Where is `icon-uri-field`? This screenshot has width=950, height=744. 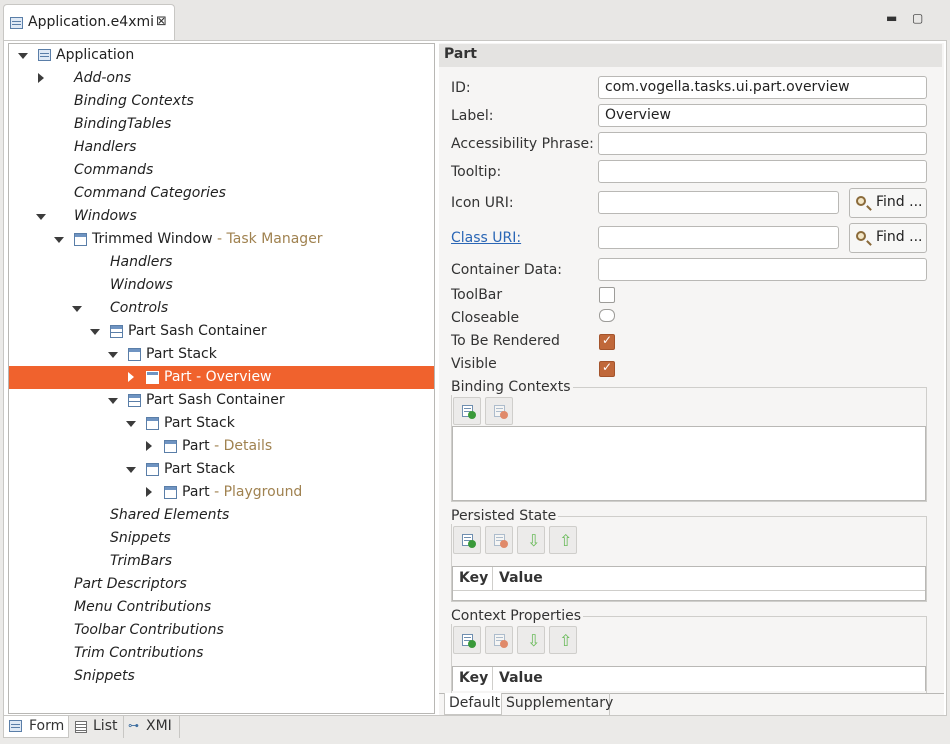
icon-uri-field is located at coordinates (718, 202).